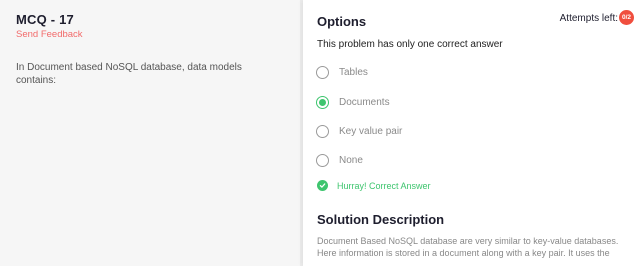  I want to click on option-documents: Documents, so click(353, 102).